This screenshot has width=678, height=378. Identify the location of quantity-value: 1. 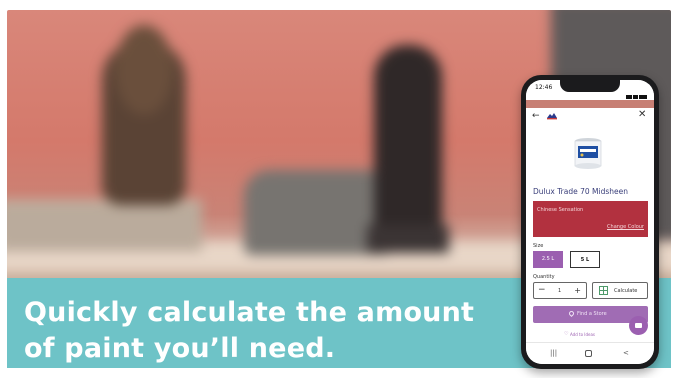
(559, 291).